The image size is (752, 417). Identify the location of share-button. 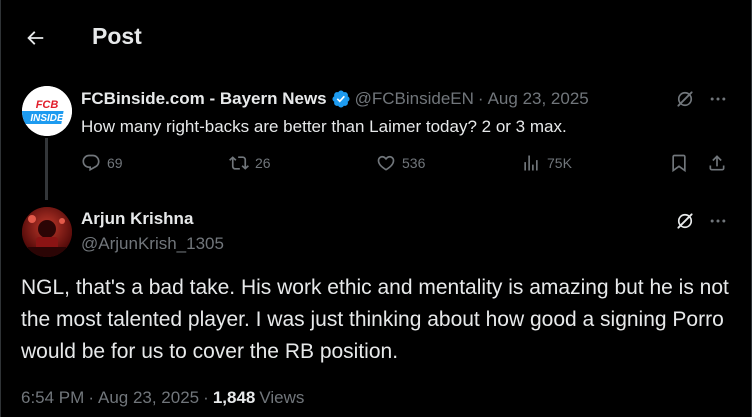
(717, 163).